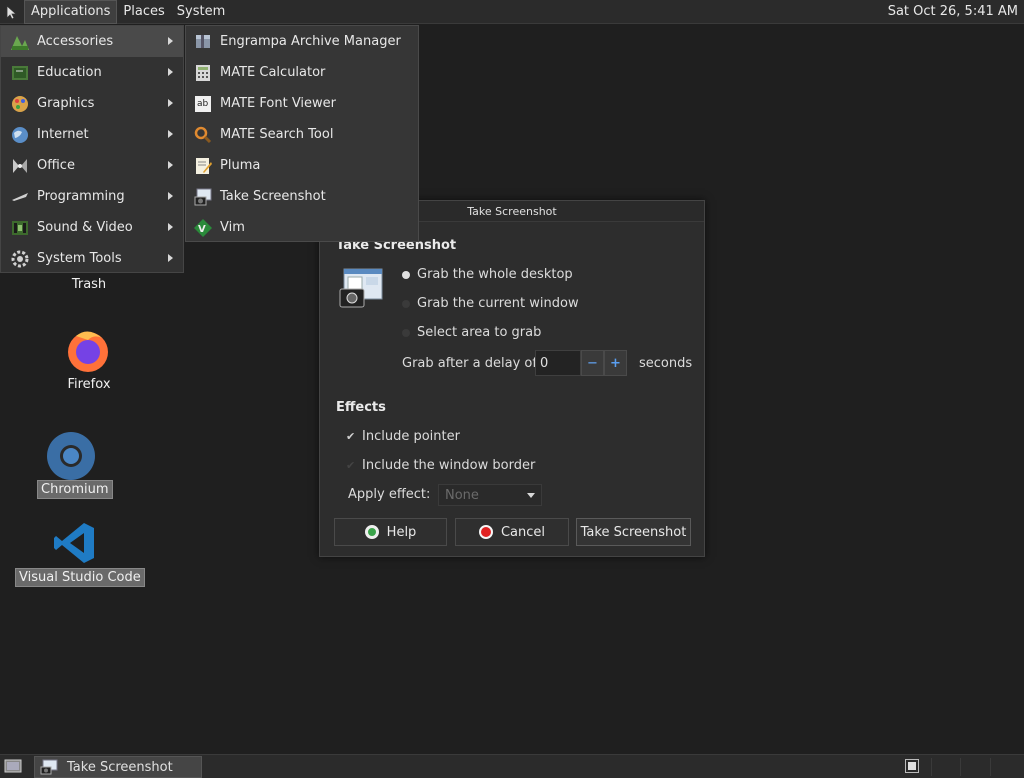  I want to click on apply-effect-value: None, so click(462, 495).